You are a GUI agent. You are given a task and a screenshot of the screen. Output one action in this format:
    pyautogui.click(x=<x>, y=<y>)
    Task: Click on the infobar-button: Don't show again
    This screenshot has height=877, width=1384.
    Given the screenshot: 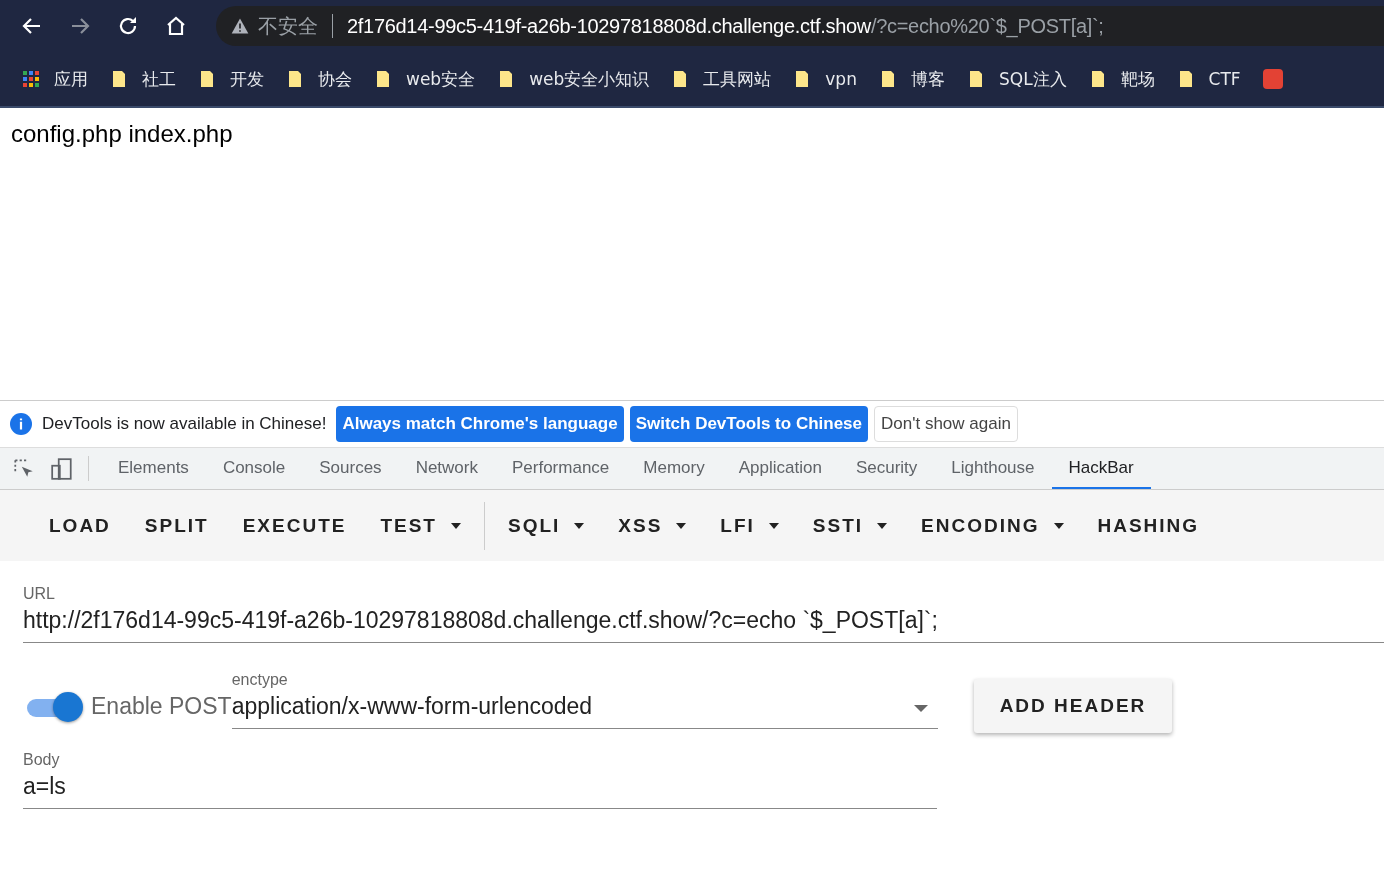 What is the action you would take?
    pyautogui.click(x=946, y=424)
    